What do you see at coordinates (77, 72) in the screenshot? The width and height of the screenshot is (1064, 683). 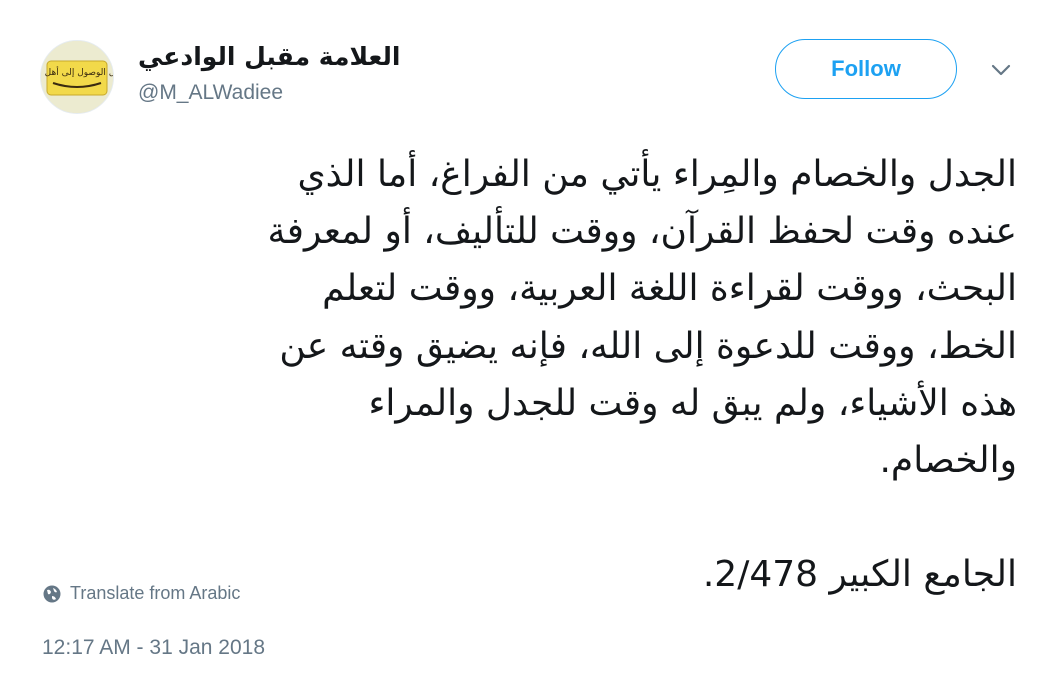 I see `avatar-logo-text: تسهيل الوصول إلى أهل السنة` at bounding box center [77, 72].